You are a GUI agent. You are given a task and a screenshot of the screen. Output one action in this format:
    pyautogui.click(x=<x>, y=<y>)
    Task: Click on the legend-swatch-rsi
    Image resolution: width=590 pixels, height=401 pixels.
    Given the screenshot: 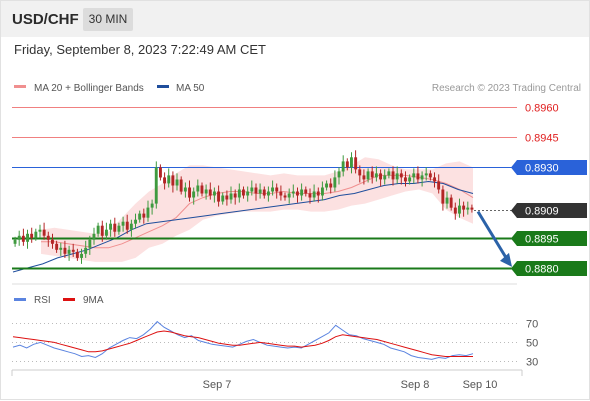 What is the action you would take?
    pyautogui.click(x=20, y=299)
    